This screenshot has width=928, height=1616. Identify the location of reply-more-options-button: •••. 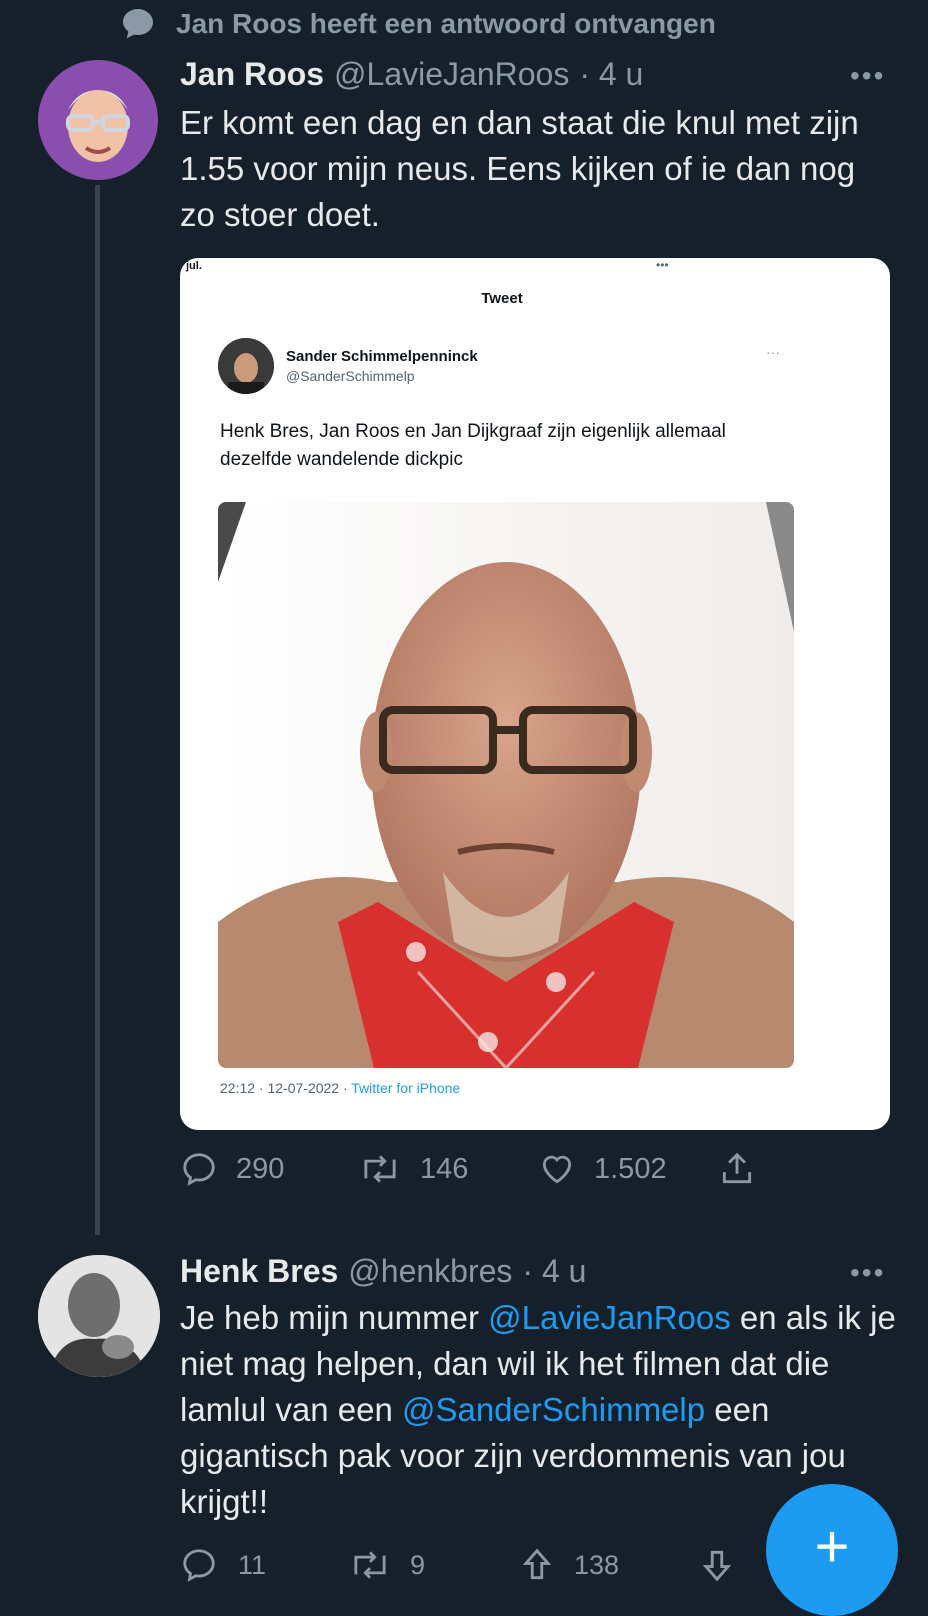
(867, 1273).